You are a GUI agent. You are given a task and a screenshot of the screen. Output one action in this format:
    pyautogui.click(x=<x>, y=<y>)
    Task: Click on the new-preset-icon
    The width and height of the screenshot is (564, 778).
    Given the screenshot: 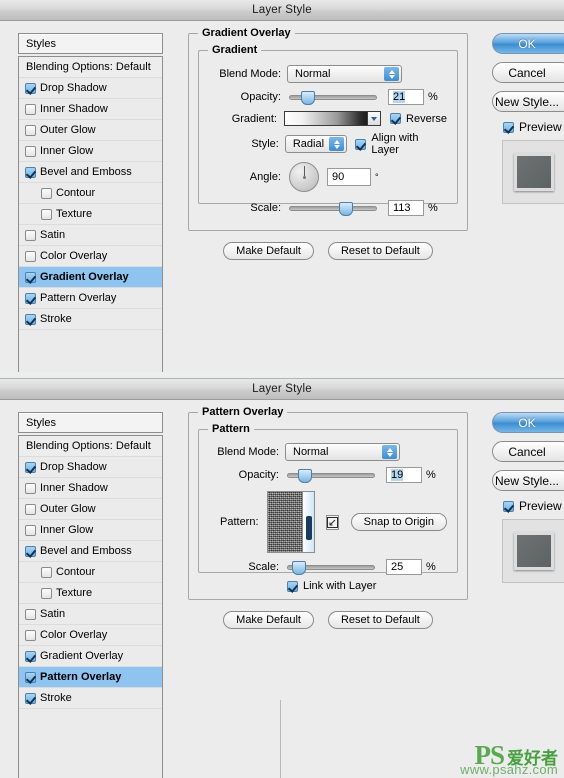 What is the action you would take?
    pyautogui.click(x=332, y=522)
    